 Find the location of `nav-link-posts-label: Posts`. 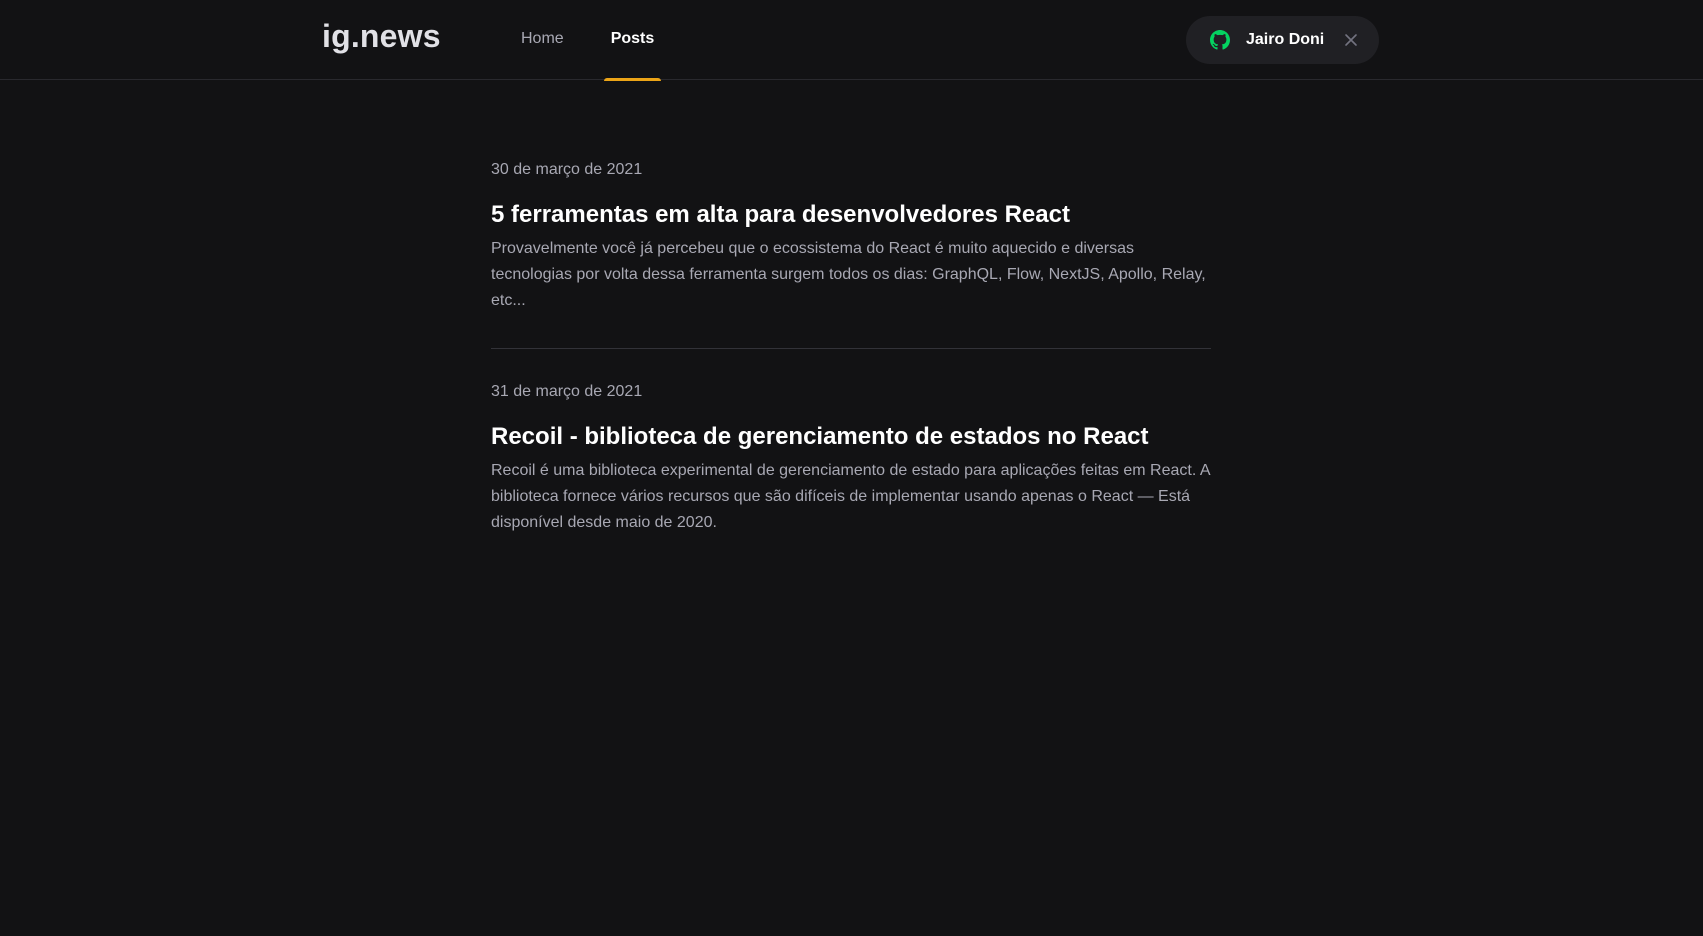

nav-link-posts-label: Posts is located at coordinates (632, 38).